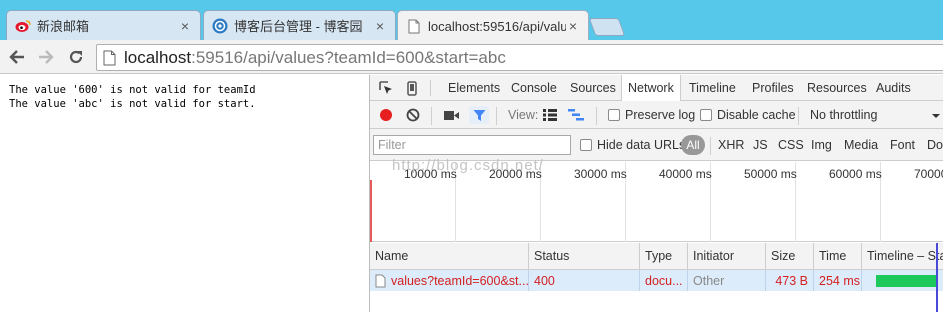 The width and height of the screenshot is (943, 312). What do you see at coordinates (63, 26) in the screenshot?
I see `tab-title: 新浪邮箱` at bounding box center [63, 26].